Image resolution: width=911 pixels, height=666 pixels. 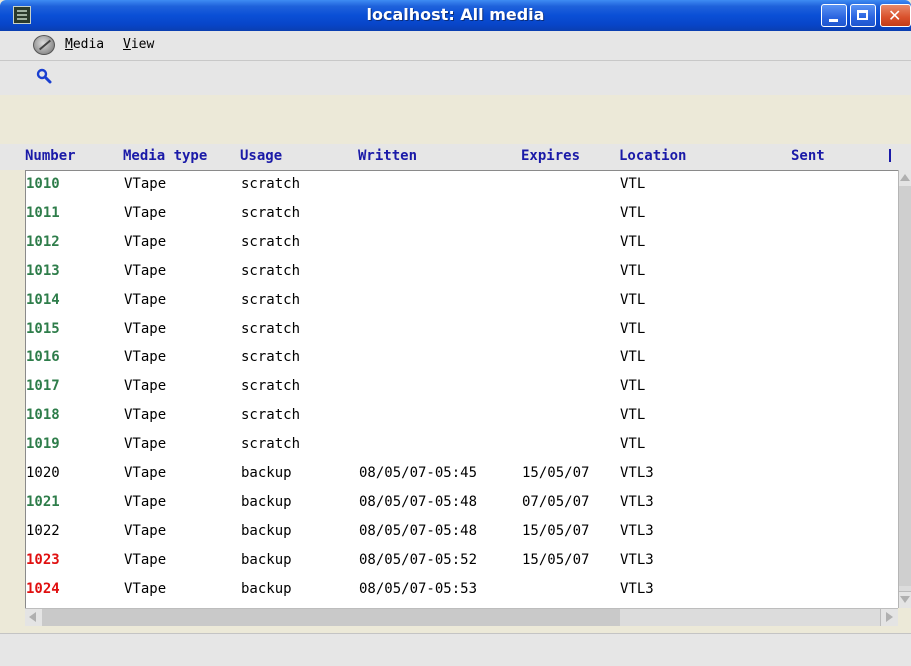 I want to click on menu-media: Media, so click(x=84, y=44).